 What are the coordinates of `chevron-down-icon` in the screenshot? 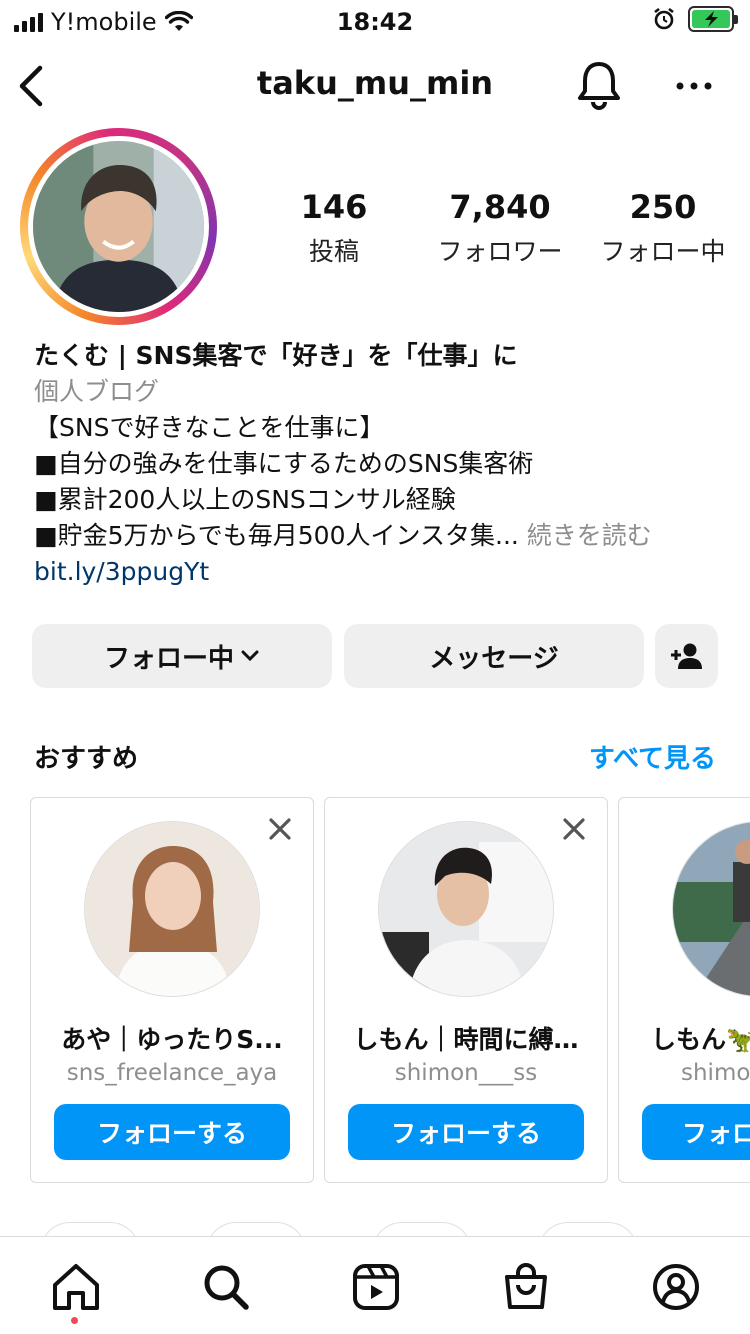 It's located at (250, 656).